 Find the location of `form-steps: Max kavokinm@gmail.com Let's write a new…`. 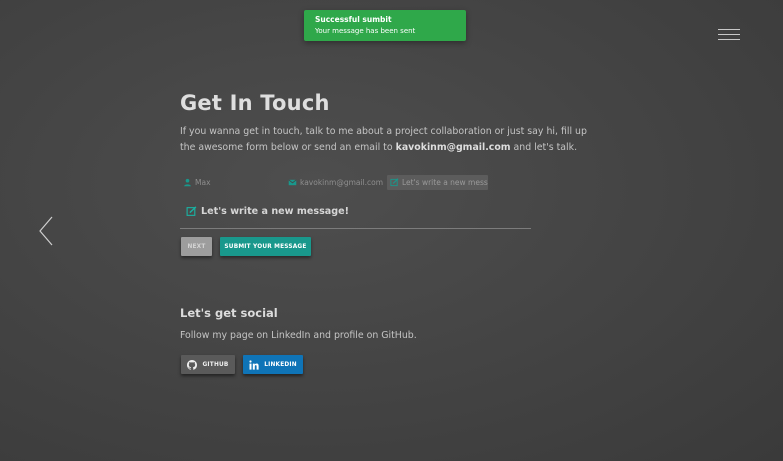

form-steps: Max kavokinm@gmail.com Let's write a new… is located at coordinates (335, 182).